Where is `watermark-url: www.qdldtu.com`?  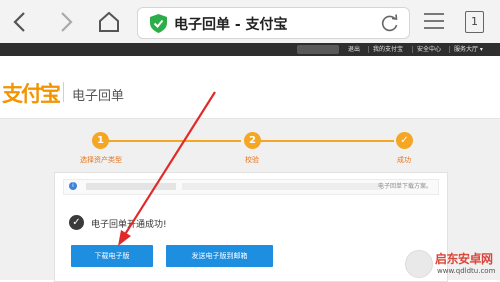 watermark-url: www.qdldtu.com is located at coordinates (466, 271).